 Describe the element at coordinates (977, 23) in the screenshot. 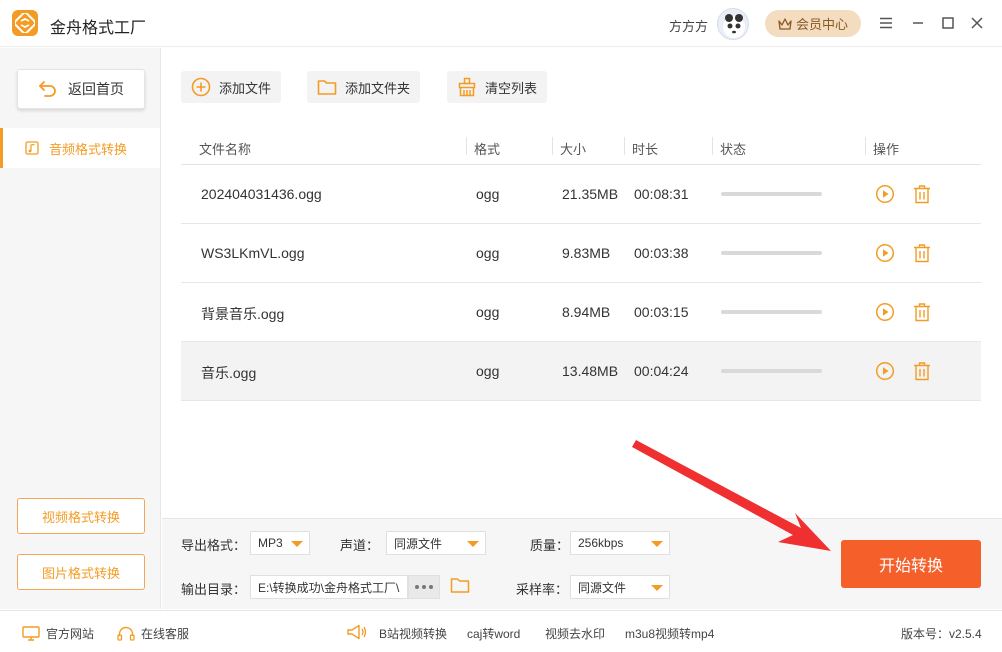

I see `close-icon` at that location.